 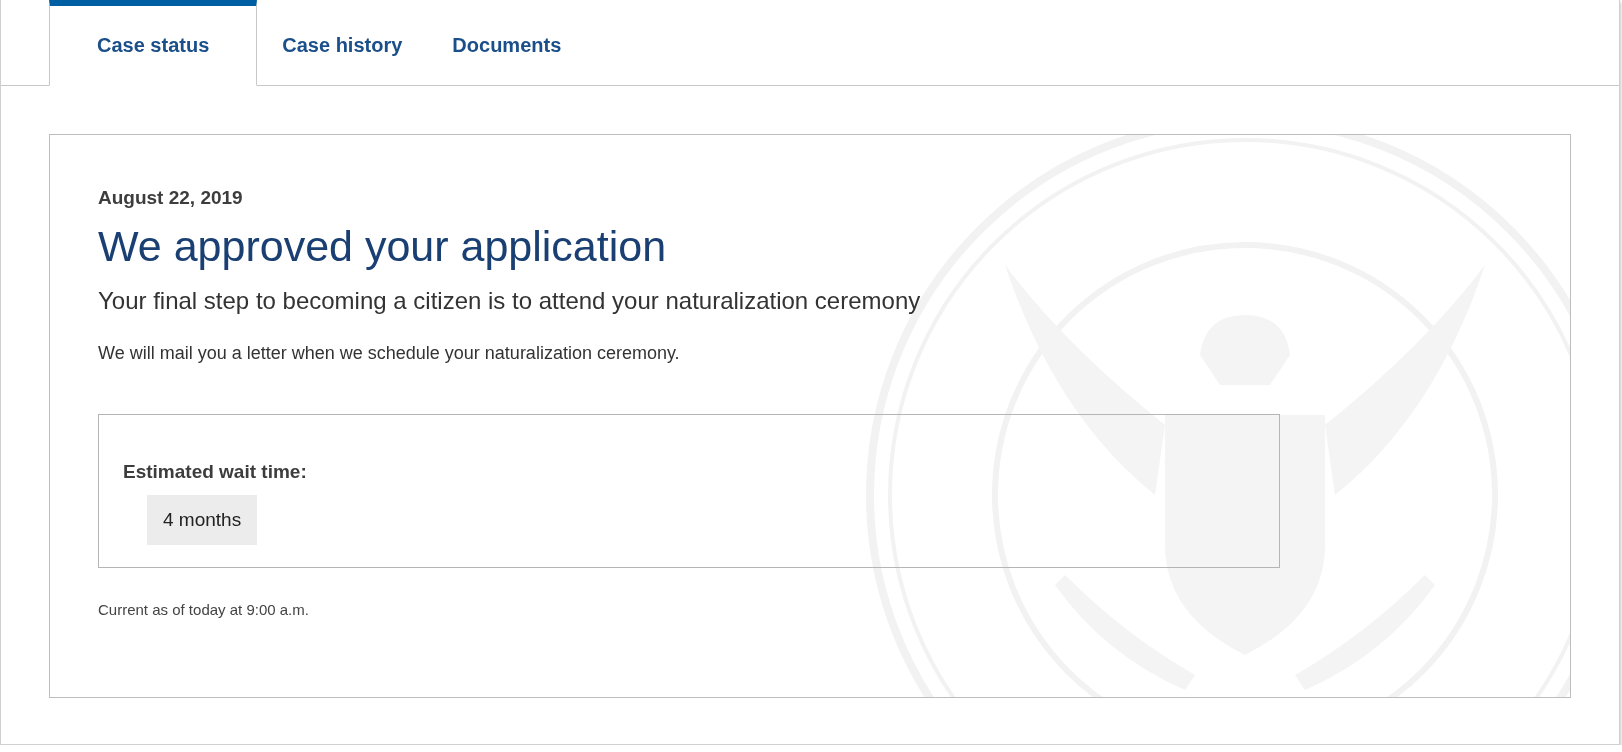 What do you see at coordinates (510, 300) in the screenshot?
I see `status-subheading: Your final step to becoming a citizen is to attend your naturalization ceremony` at bounding box center [510, 300].